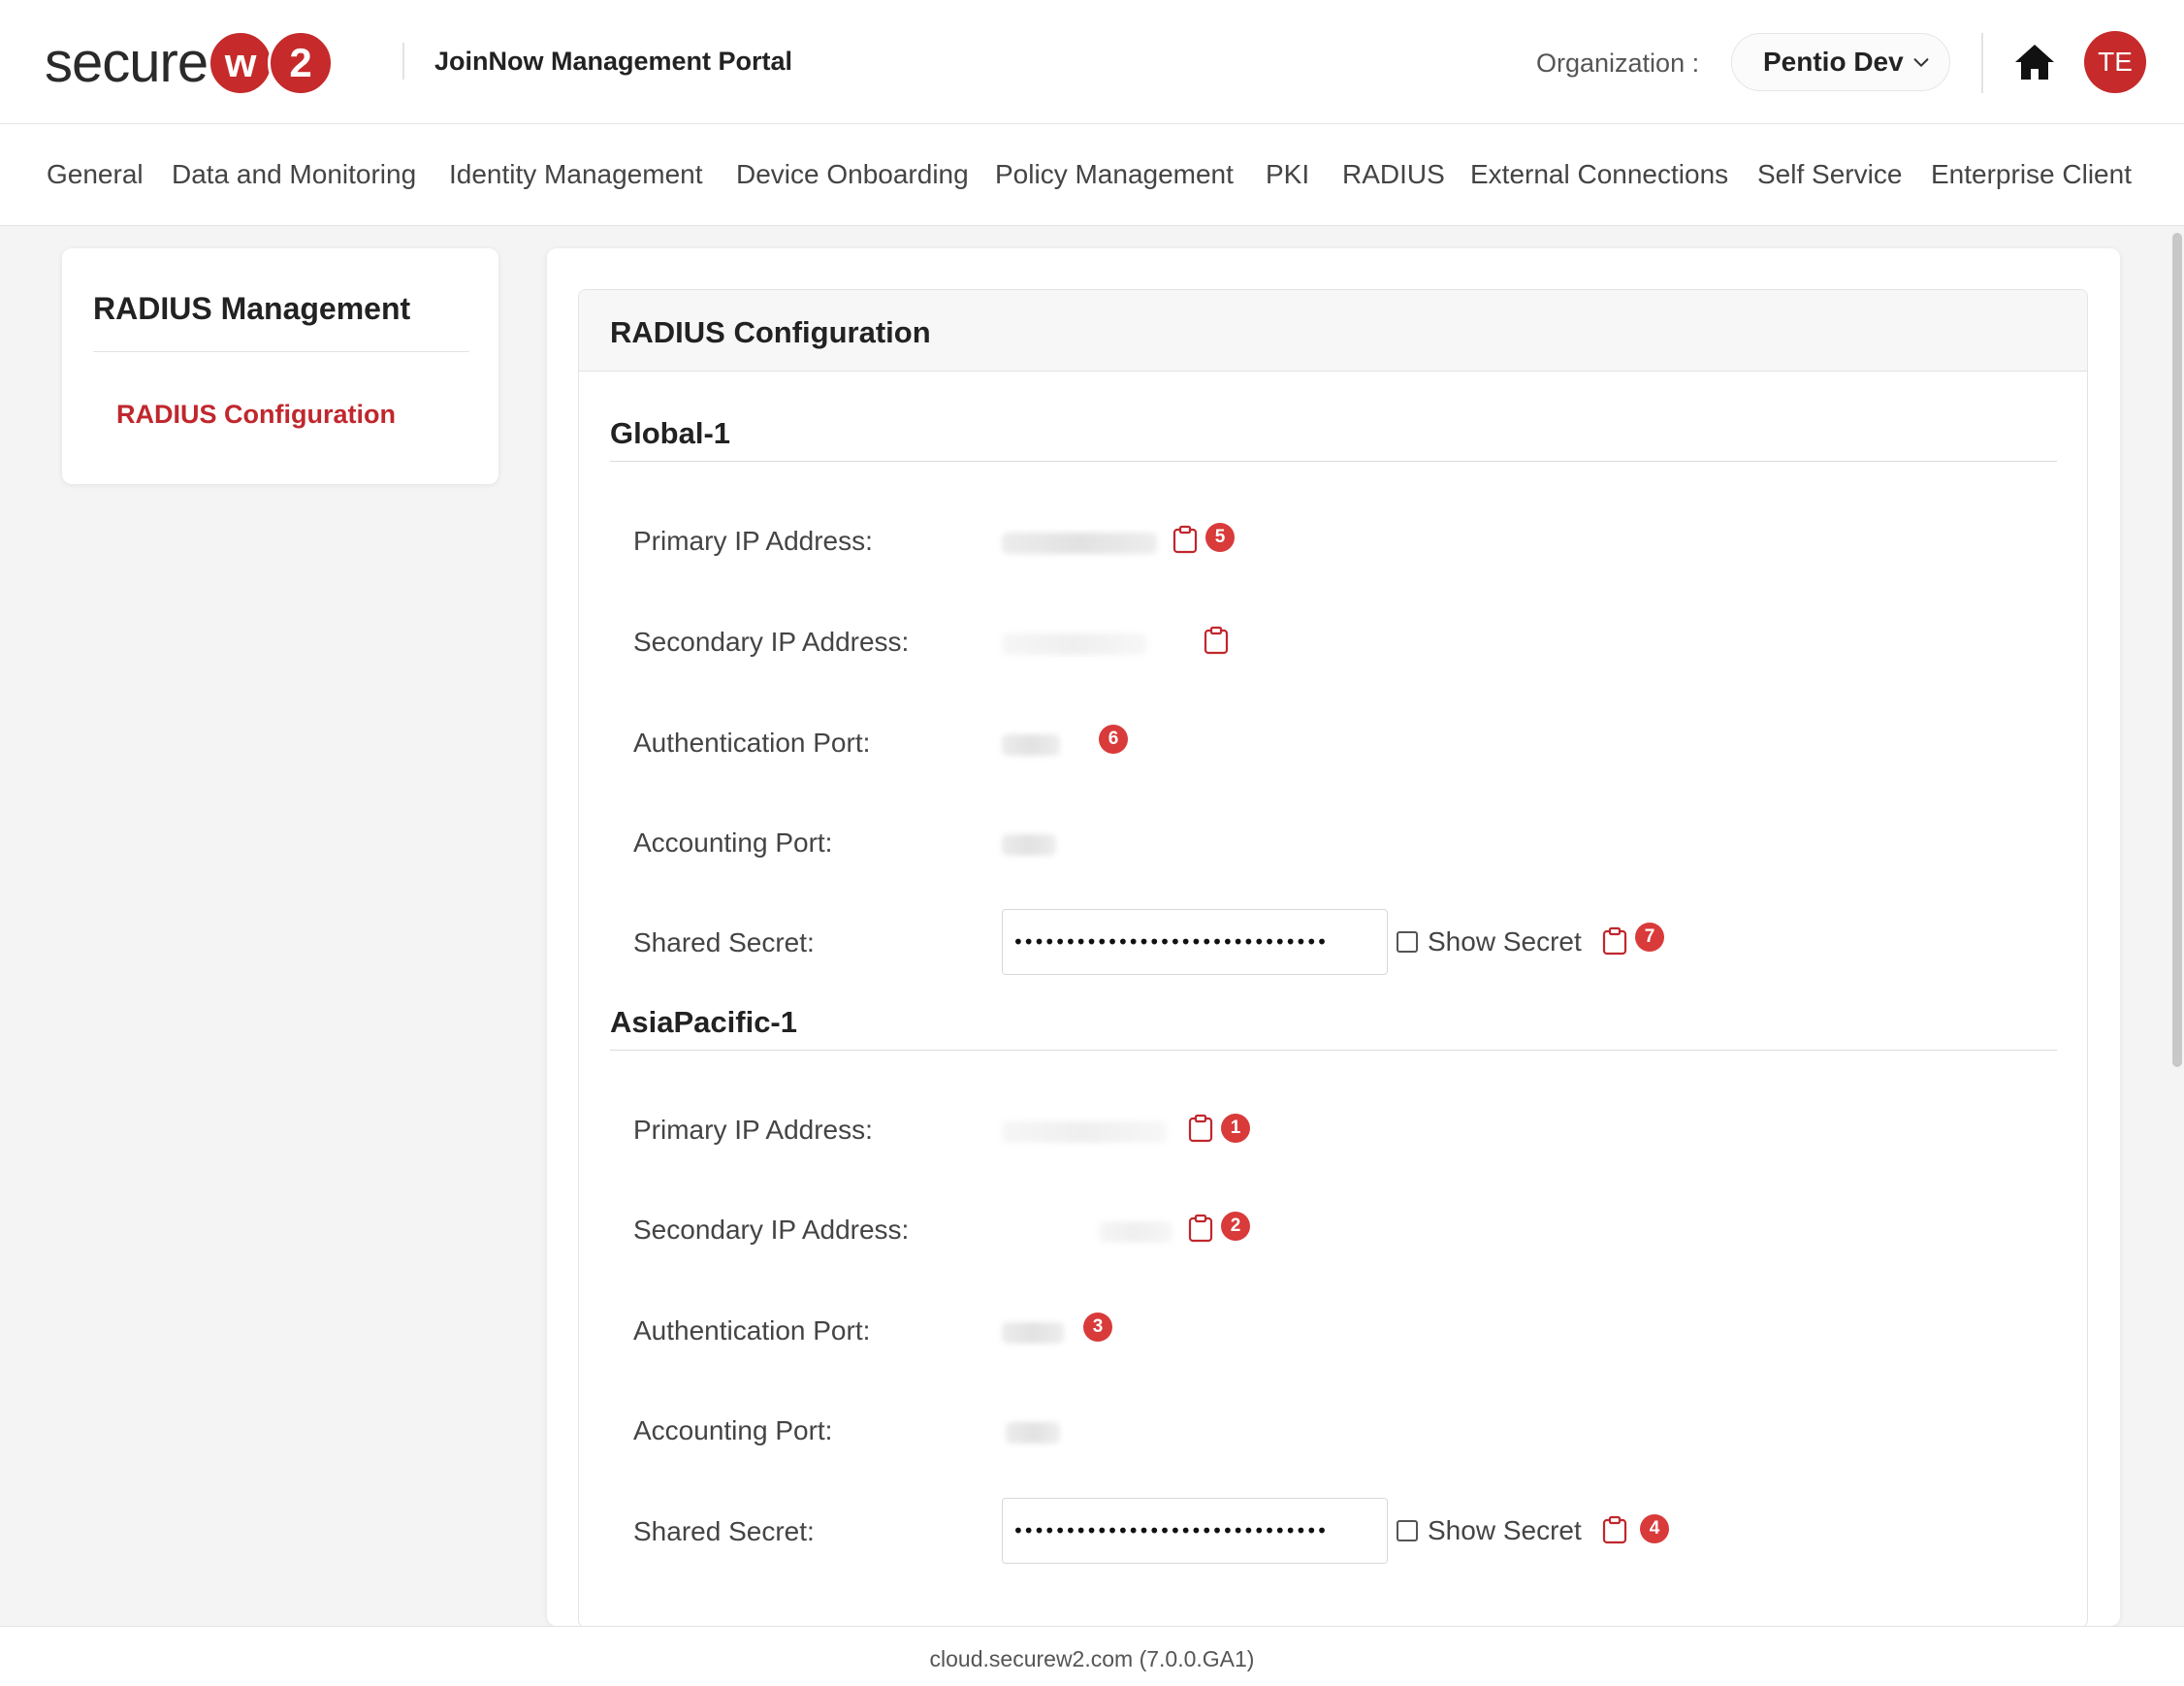 This screenshot has height=1686, width=2184. What do you see at coordinates (1921, 62) in the screenshot?
I see `chevron-down-icon` at bounding box center [1921, 62].